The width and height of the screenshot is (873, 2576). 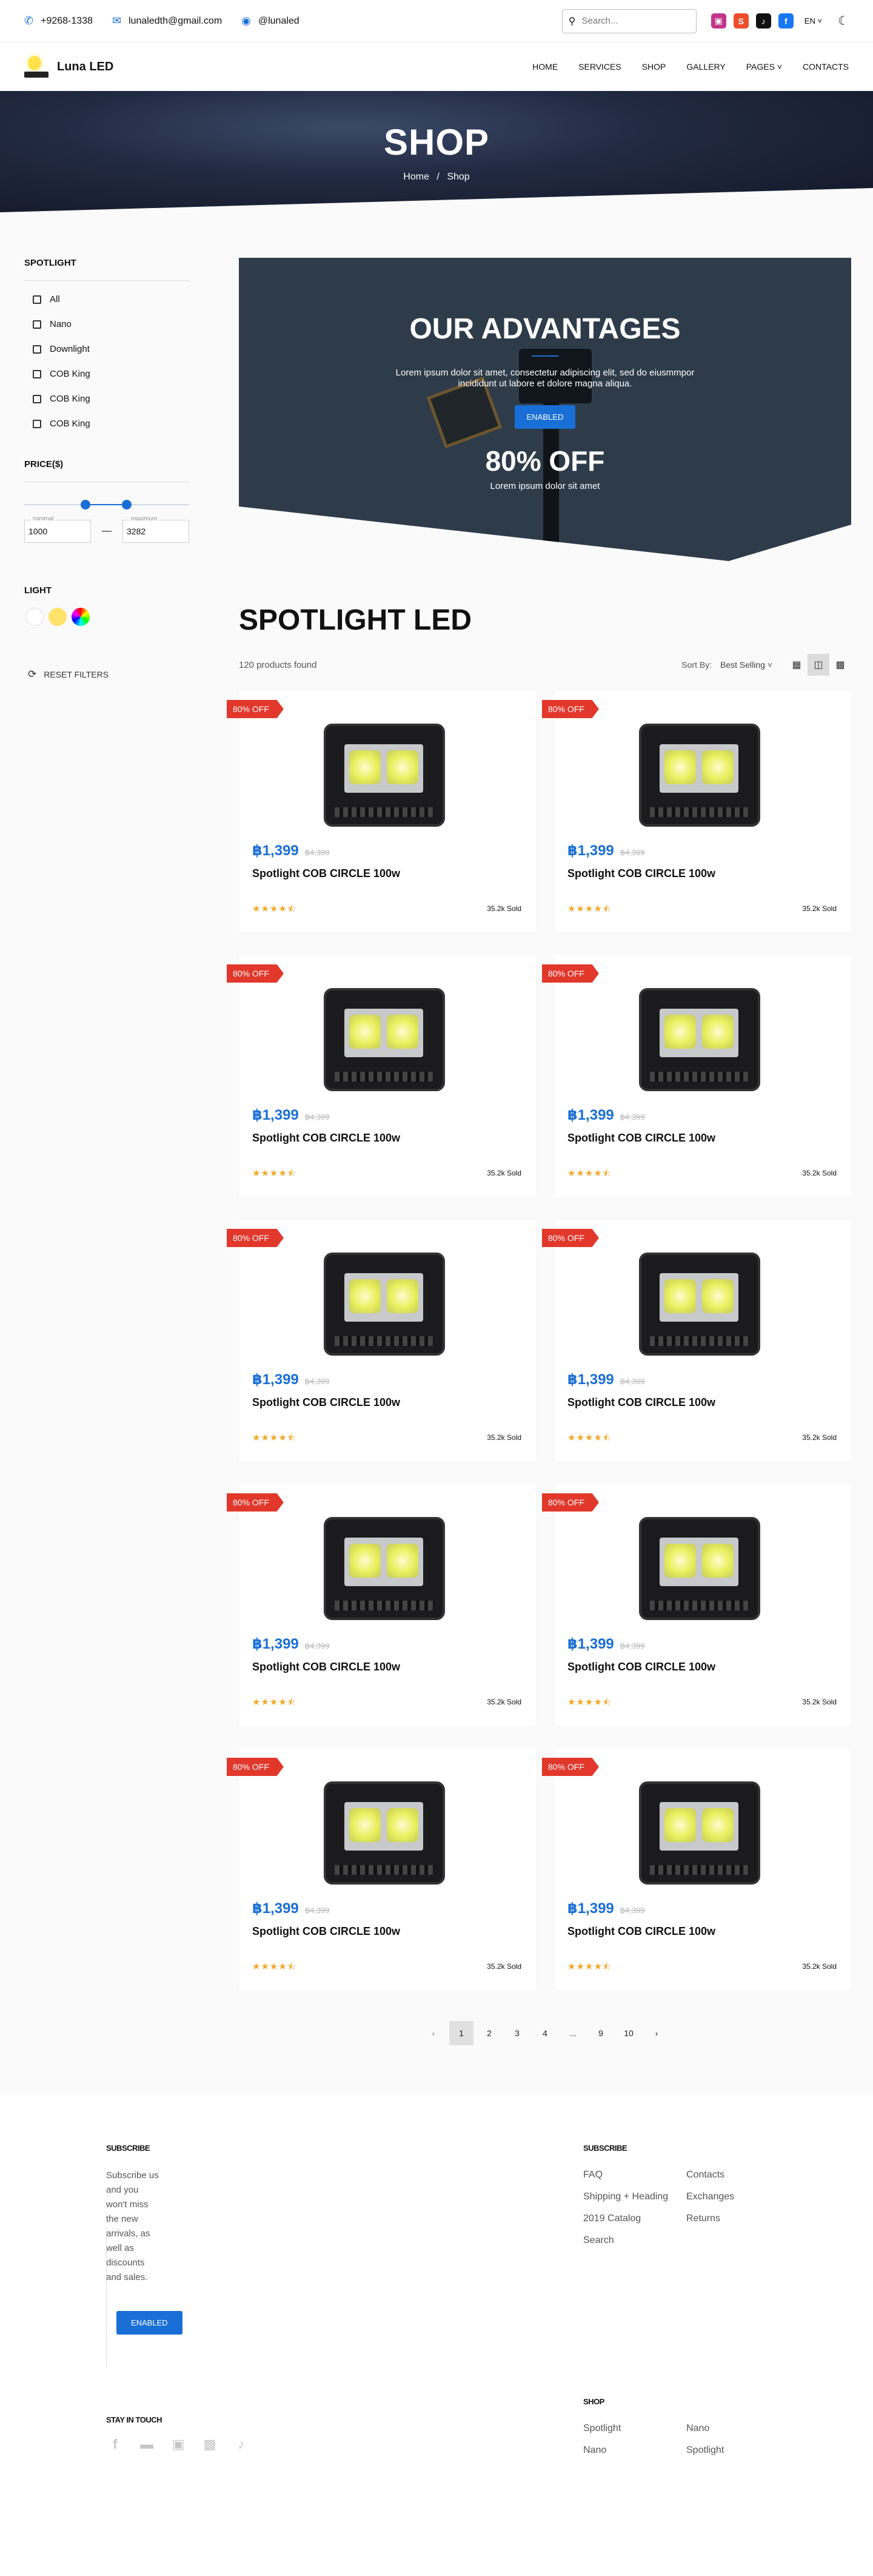 What do you see at coordinates (722, 2196) in the screenshot?
I see `footer-link: Exchanges` at bounding box center [722, 2196].